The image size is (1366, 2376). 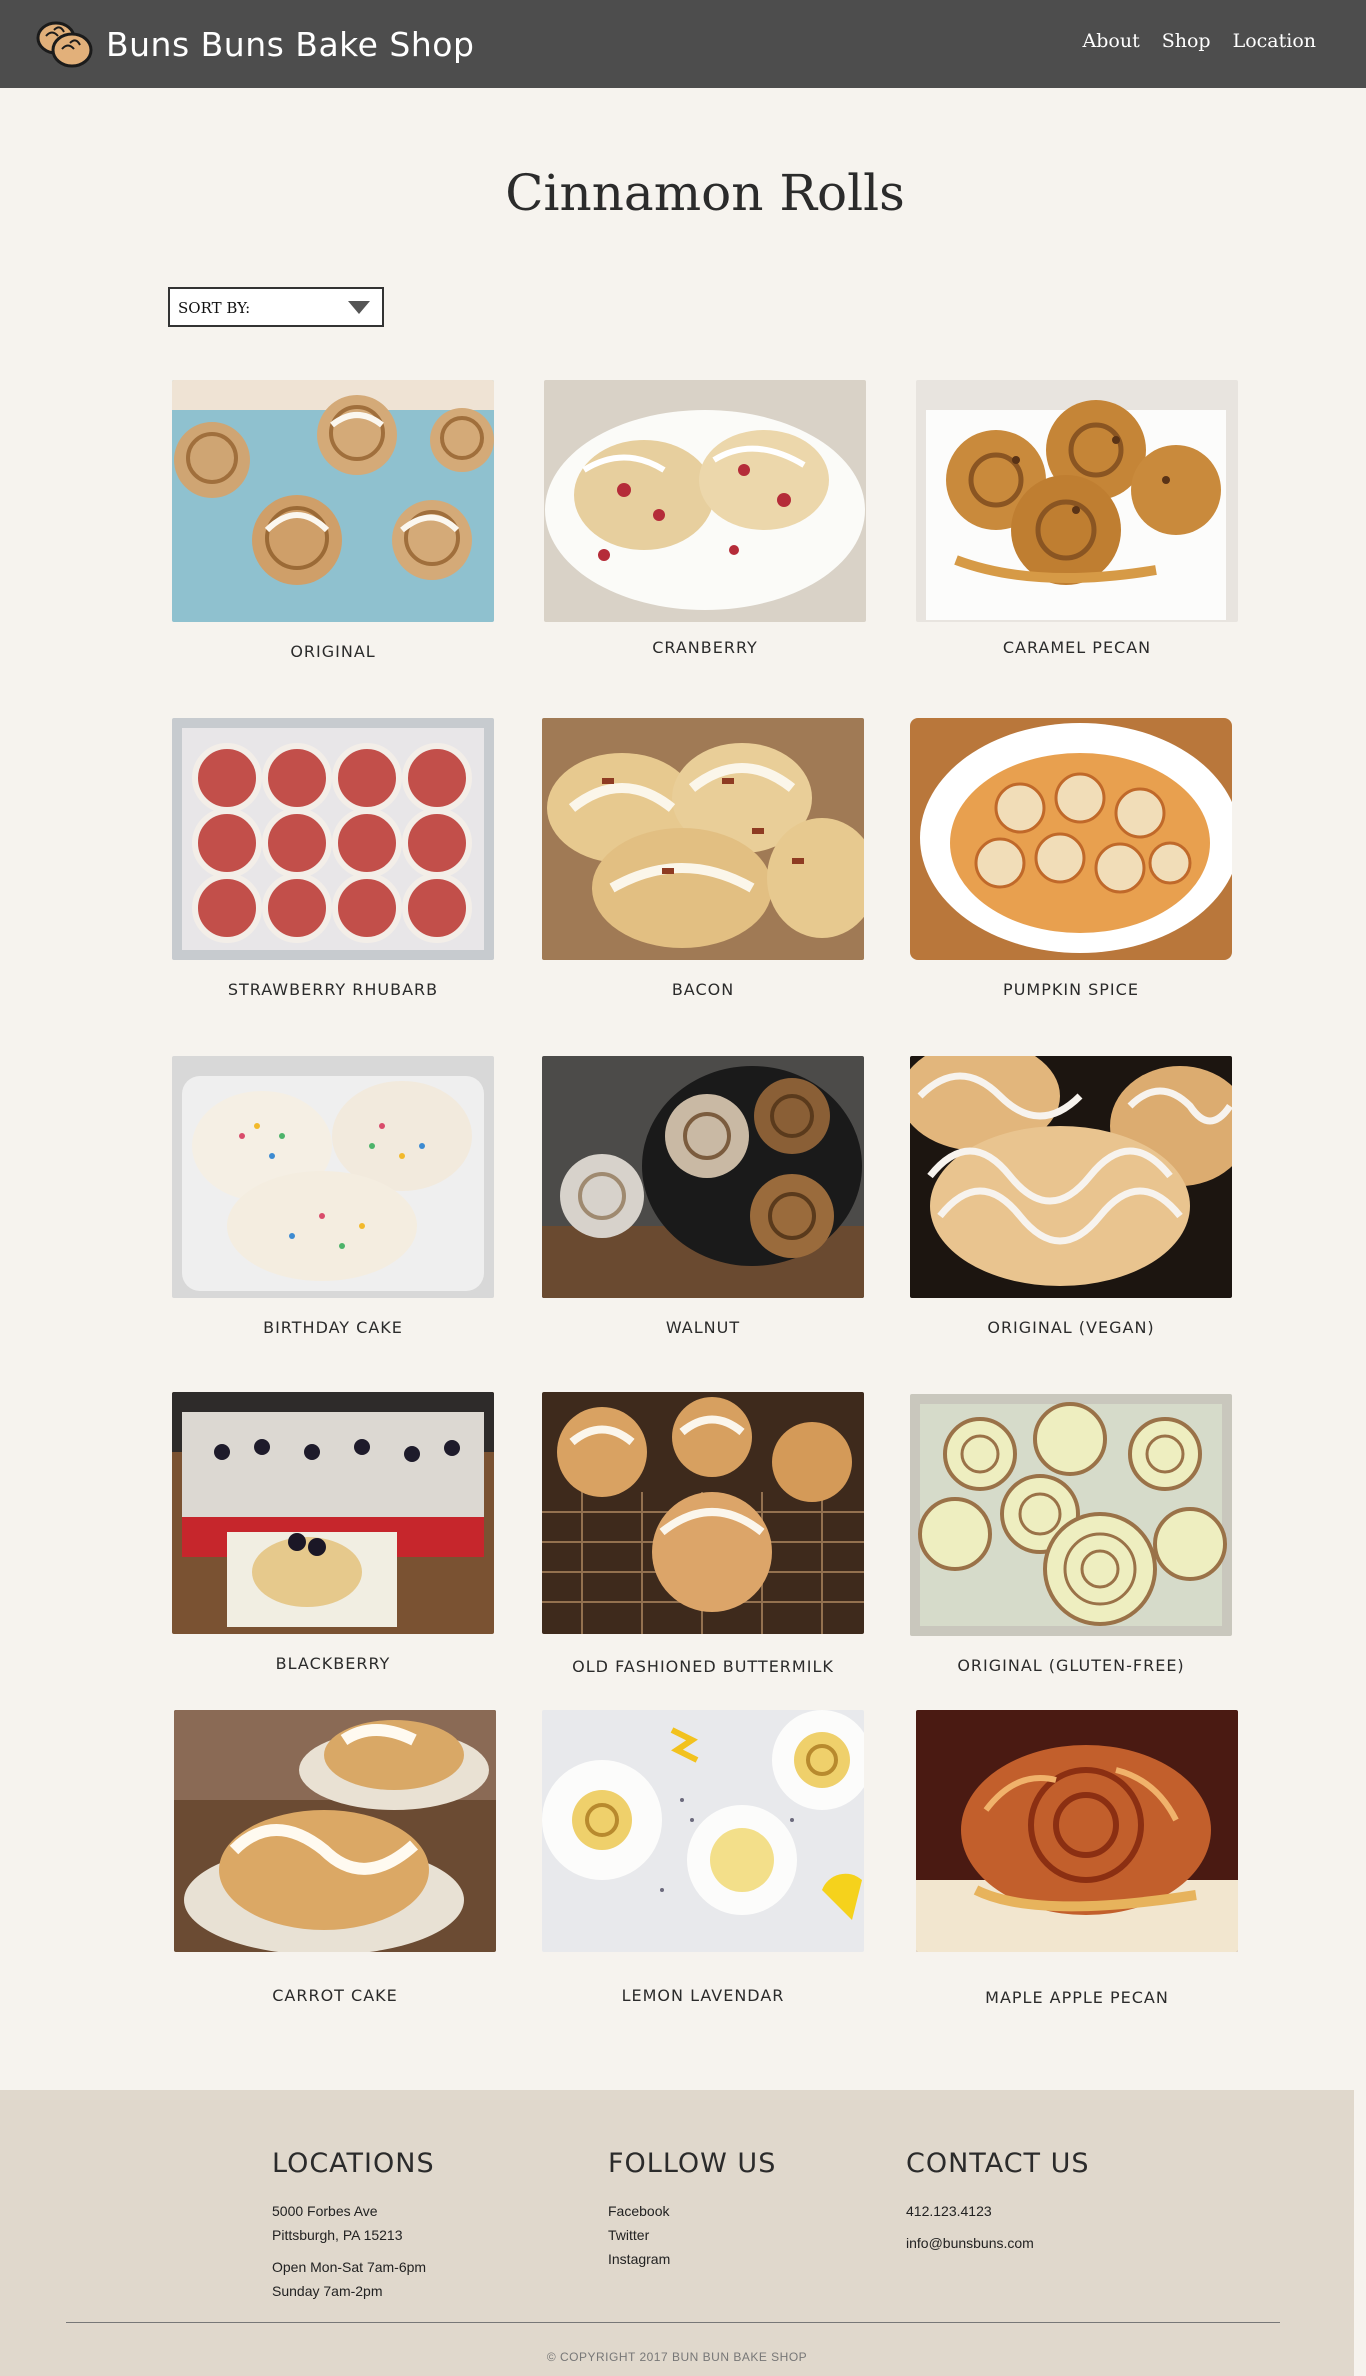 What do you see at coordinates (333, 1327) in the screenshot?
I see `product-name: BIRTHDAY CAKE` at bounding box center [333, 1327].